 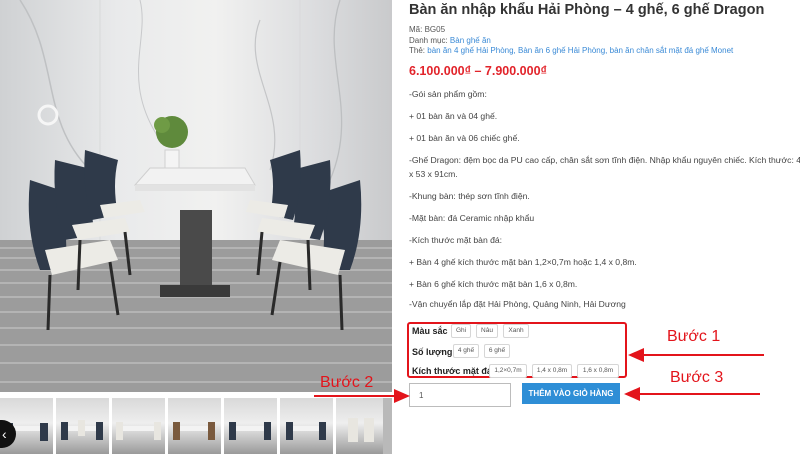 What do you see at coordinates (461, 331) in the screenshot?
I see `color-option-ghi: Ghi` at bounding box center [461, 331].